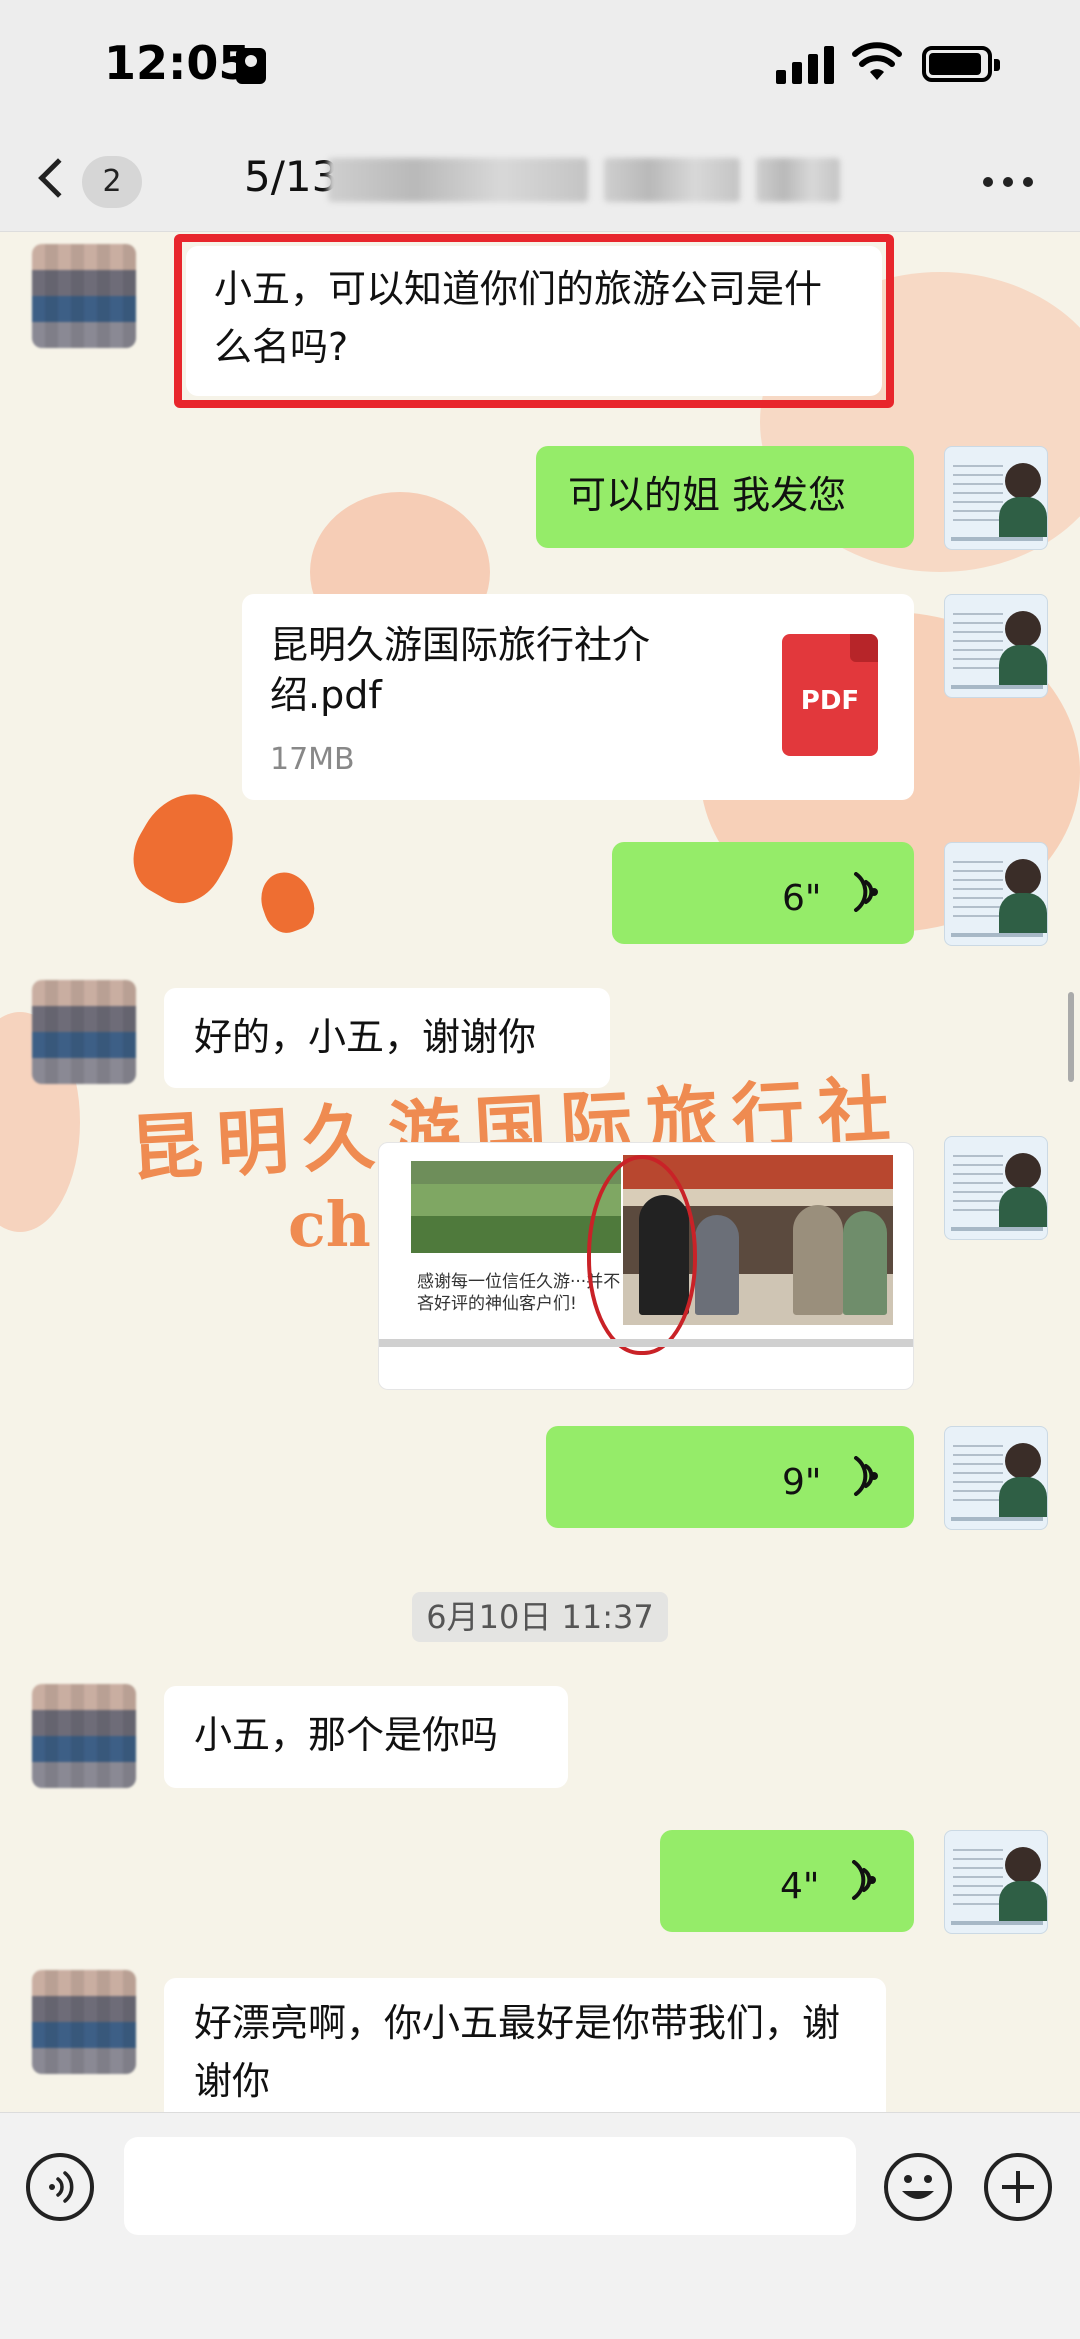 The height and width of the screenshot is (2339, 1080). I want to click on background-overlay-text: ch, so click(329, 1224).